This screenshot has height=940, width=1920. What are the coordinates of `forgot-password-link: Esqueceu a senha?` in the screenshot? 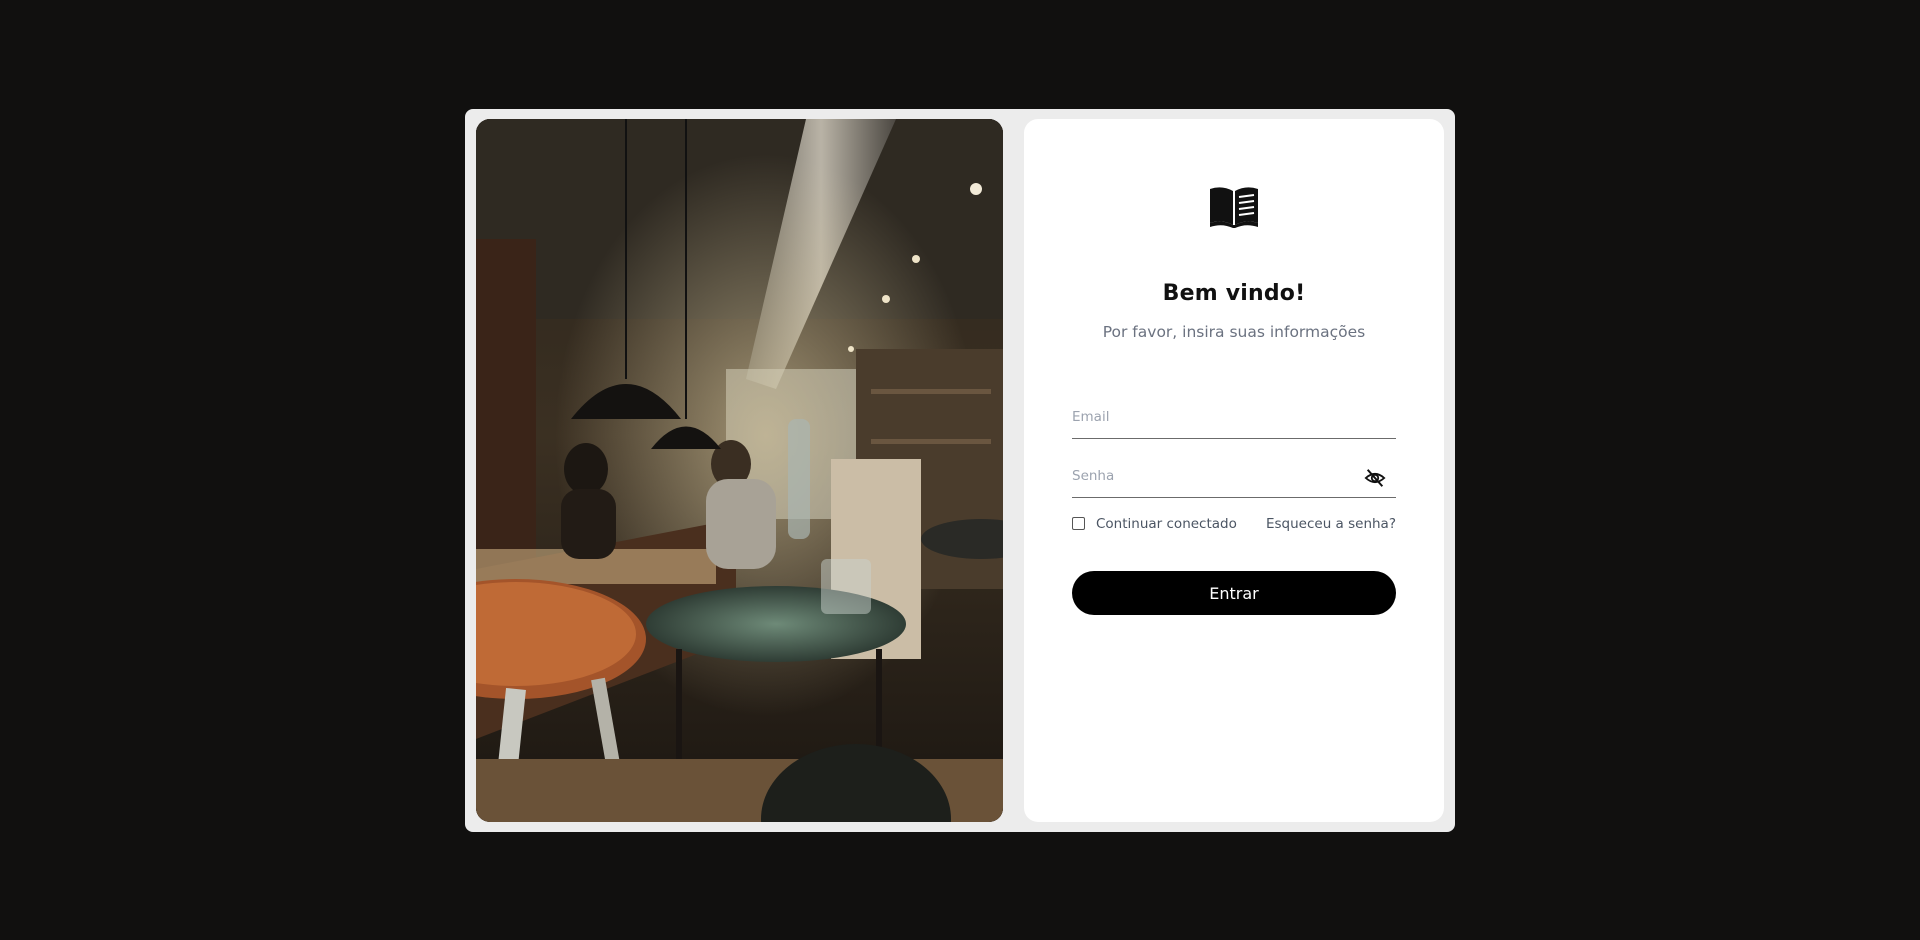 It's located at (1331, 524).